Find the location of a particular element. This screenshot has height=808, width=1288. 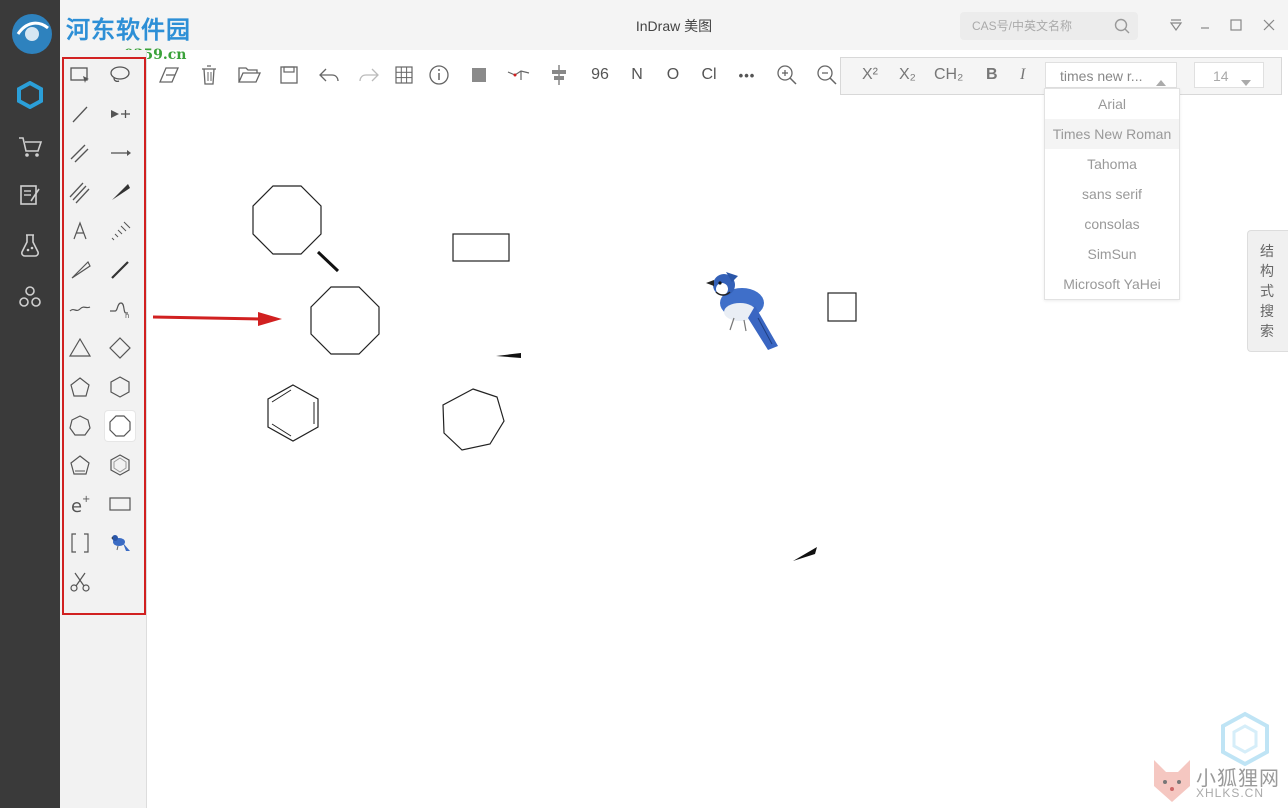

tool-palette-highlight-frame is located at coordinates (104, 336).